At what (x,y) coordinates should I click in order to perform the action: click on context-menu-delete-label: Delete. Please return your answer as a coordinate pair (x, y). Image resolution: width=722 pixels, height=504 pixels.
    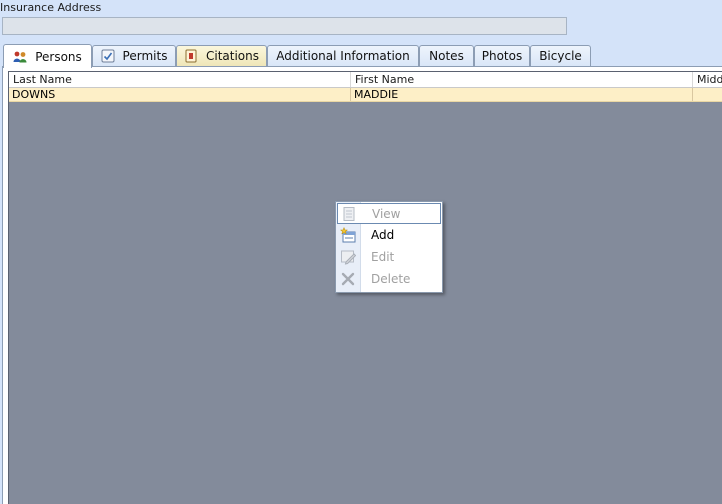
    Looking at the image, I should click on (391, 279).